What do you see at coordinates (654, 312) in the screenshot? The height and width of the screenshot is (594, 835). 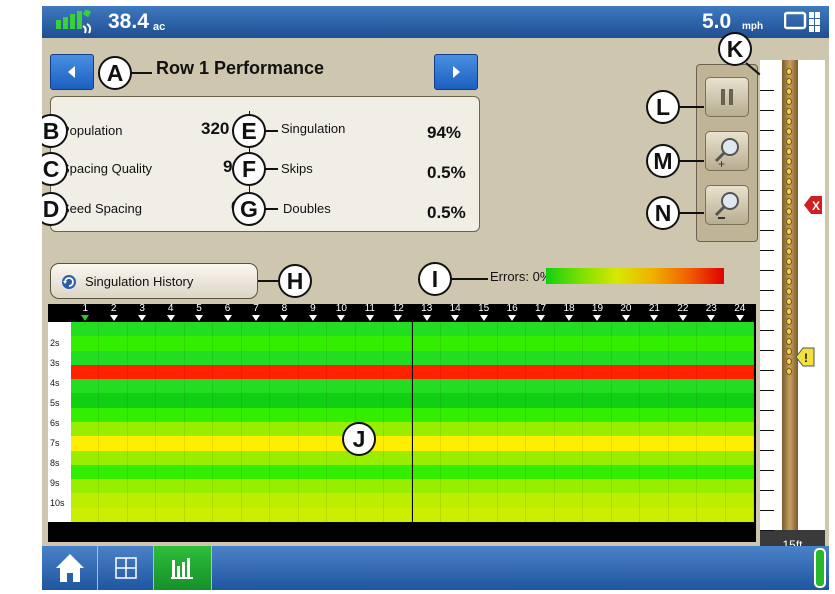 I see `column-header: 21` at bounding box center [654, 312].